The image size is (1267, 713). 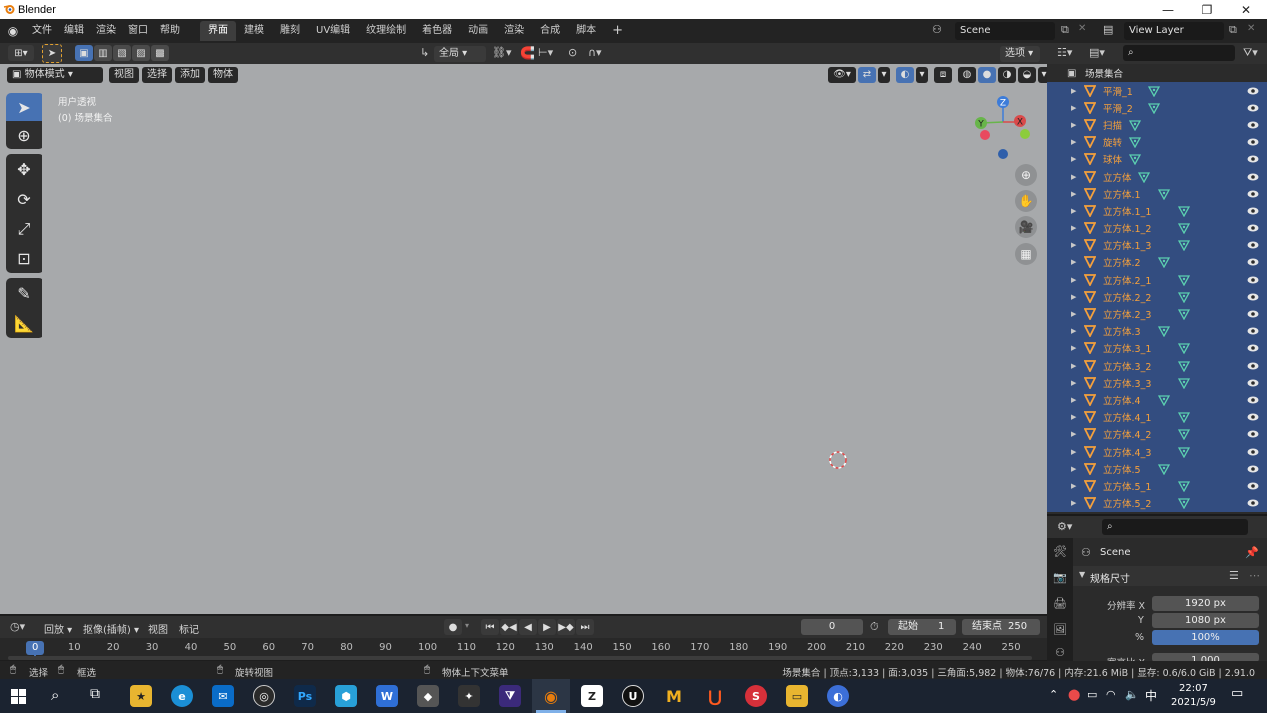 I want to click on resolution-x-field: 1920 px, so click(x=1205, y=603).